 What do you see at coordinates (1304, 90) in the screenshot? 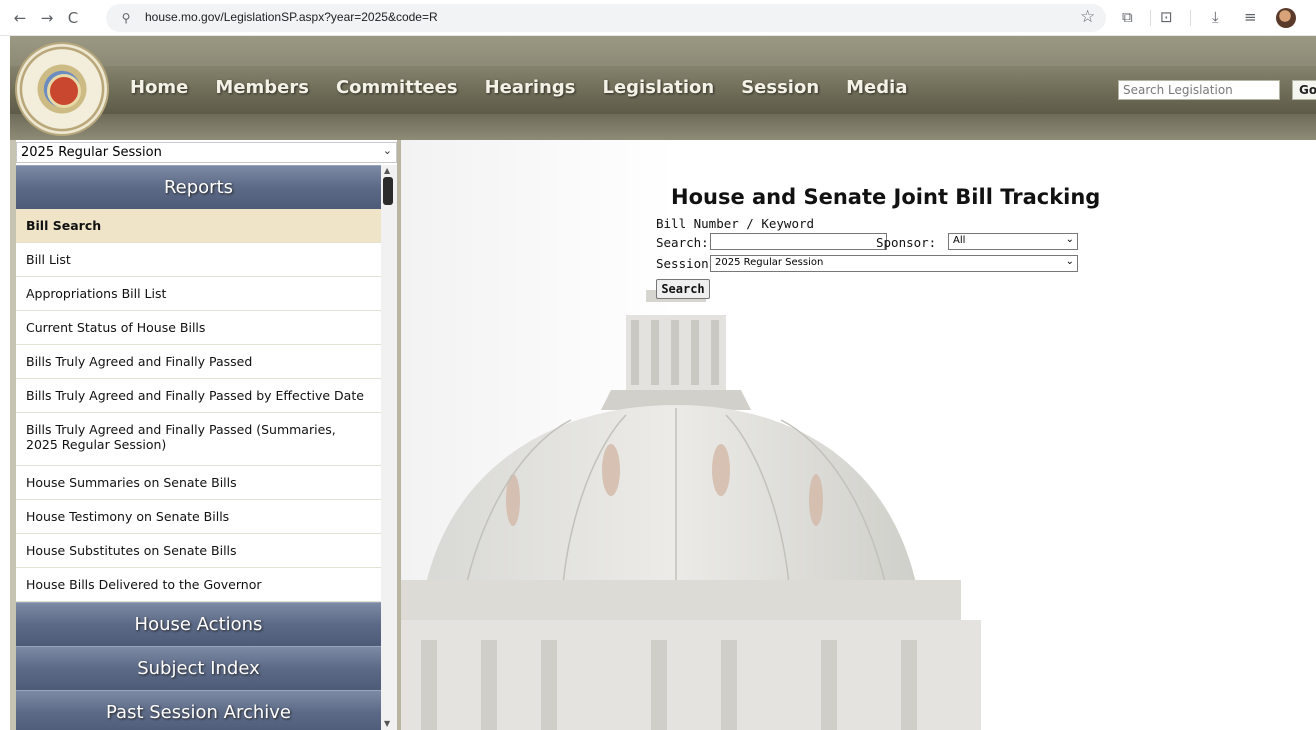
I see `go-button: Go` at bounding box center [1304, 90].